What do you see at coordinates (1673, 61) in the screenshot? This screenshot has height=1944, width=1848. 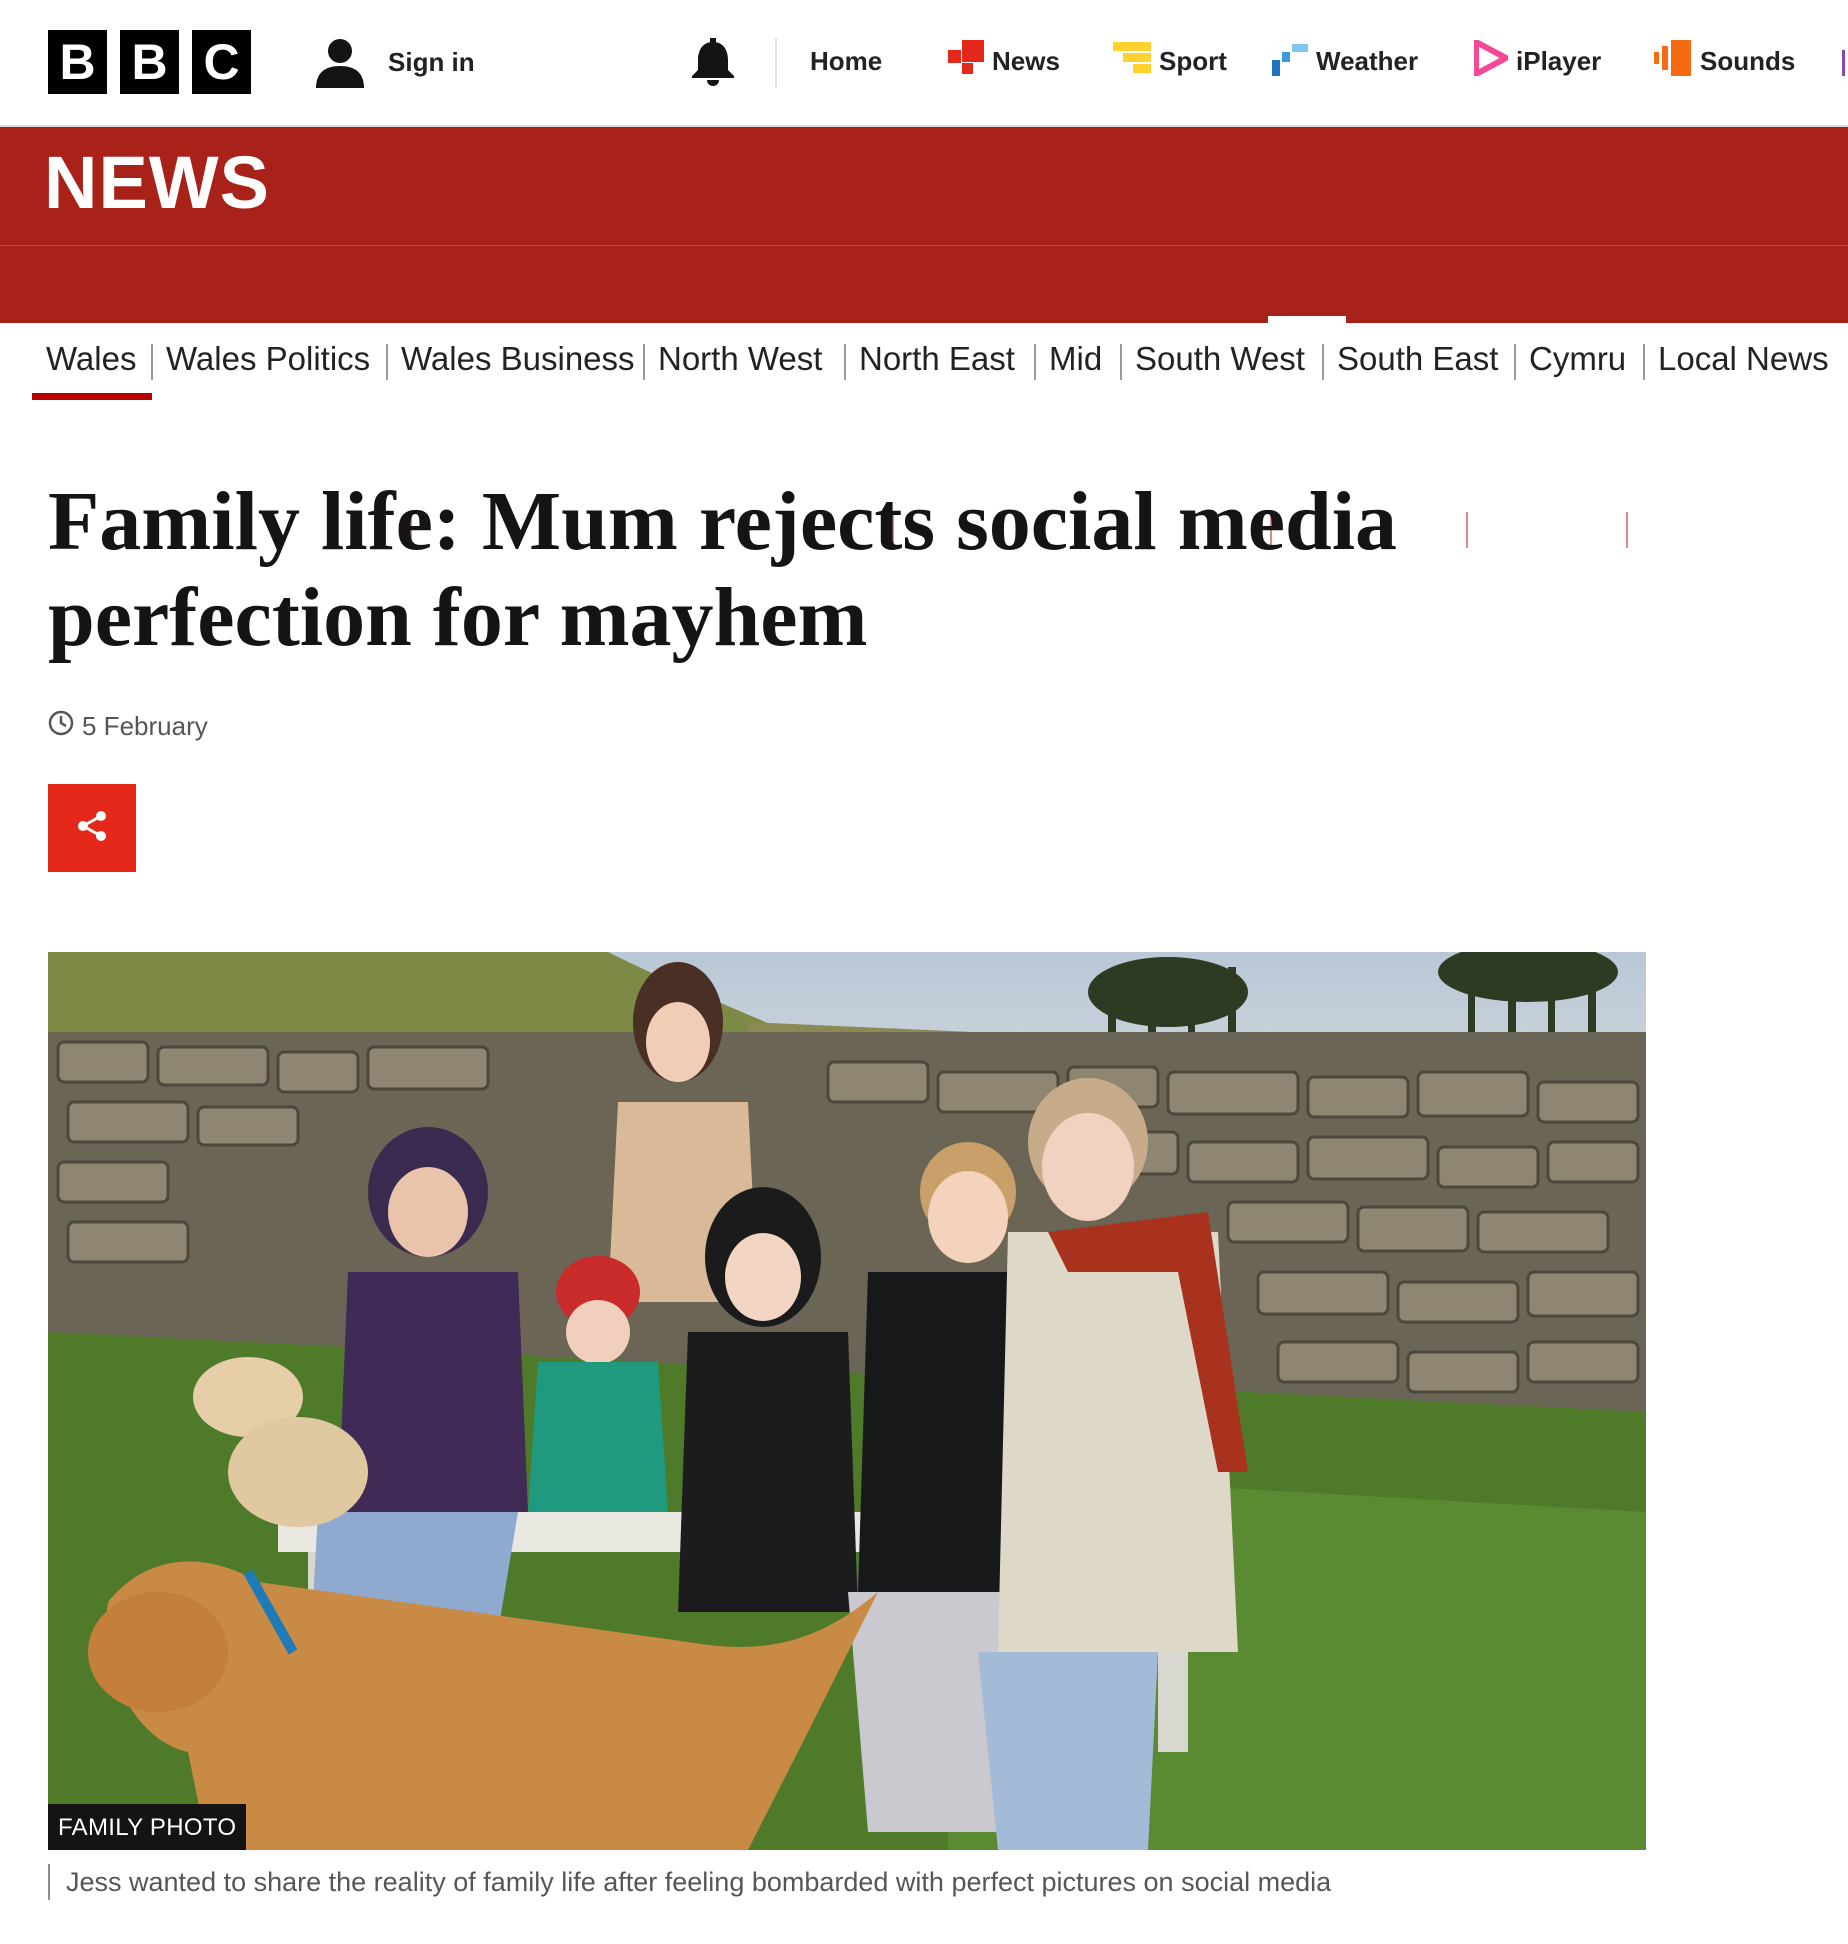 I see `sounds-icon` at bounding box center [1673, 61].